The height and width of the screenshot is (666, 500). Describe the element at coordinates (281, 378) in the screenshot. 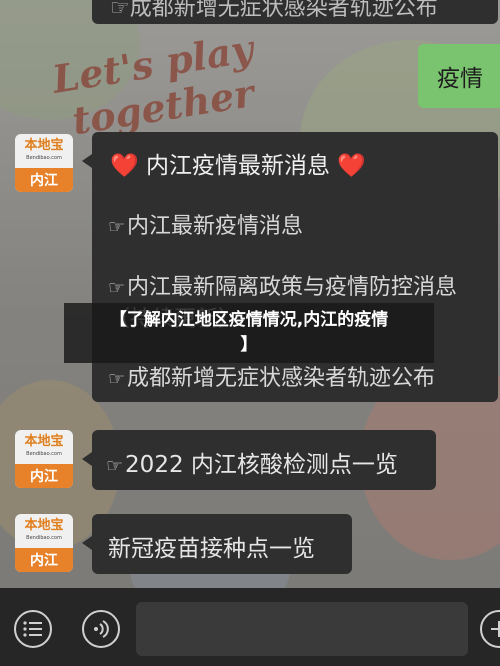

I see `message-link-text: 成都新增无症状感染者轨迹公布` at that location.